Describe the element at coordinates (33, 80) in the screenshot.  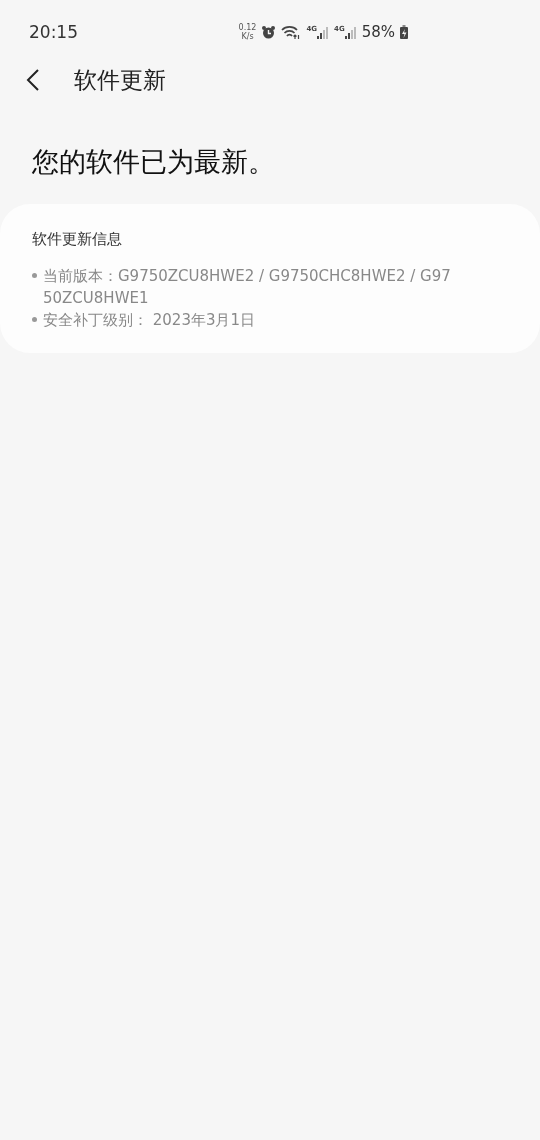
I see `back-icon` at that location.